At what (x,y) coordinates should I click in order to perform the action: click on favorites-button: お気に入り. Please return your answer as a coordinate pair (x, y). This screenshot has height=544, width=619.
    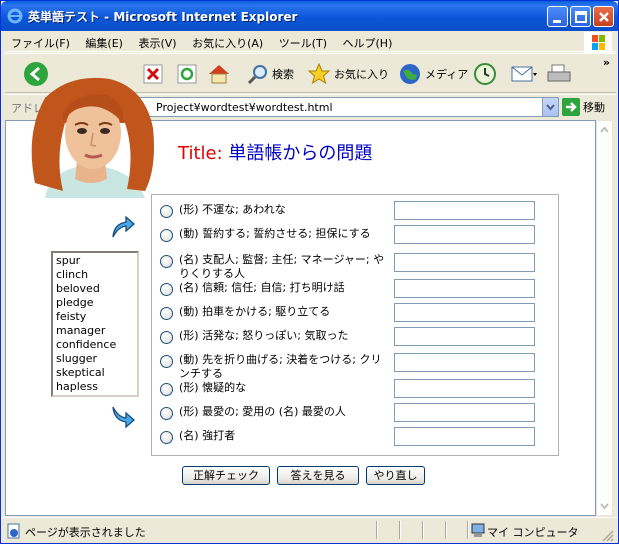
    Looking at the image, I should click on (348, 74).